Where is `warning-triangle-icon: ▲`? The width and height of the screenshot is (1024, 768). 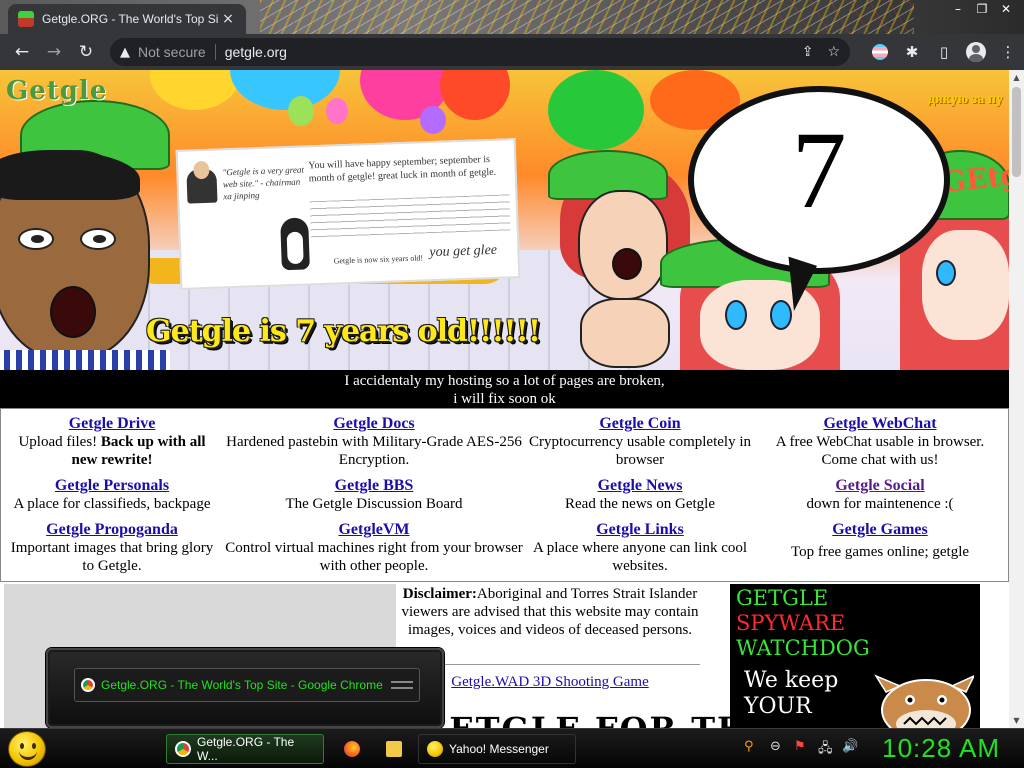 warning-triangle-icon: ▲ is located at coordinates (125, 52).